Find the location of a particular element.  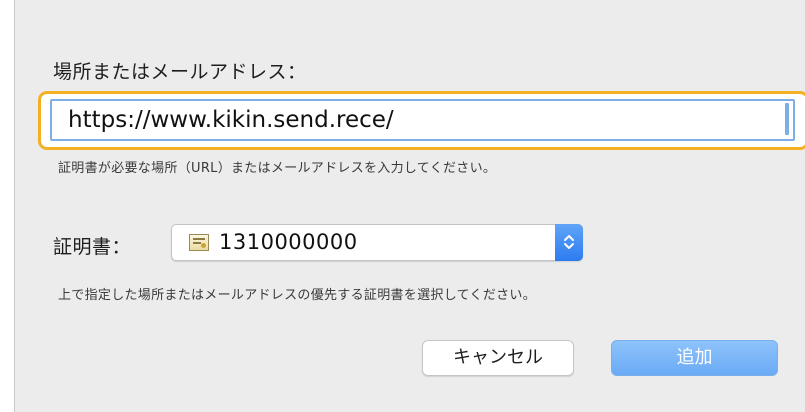

add-button: 追加 is located at coordinates (694, 358).